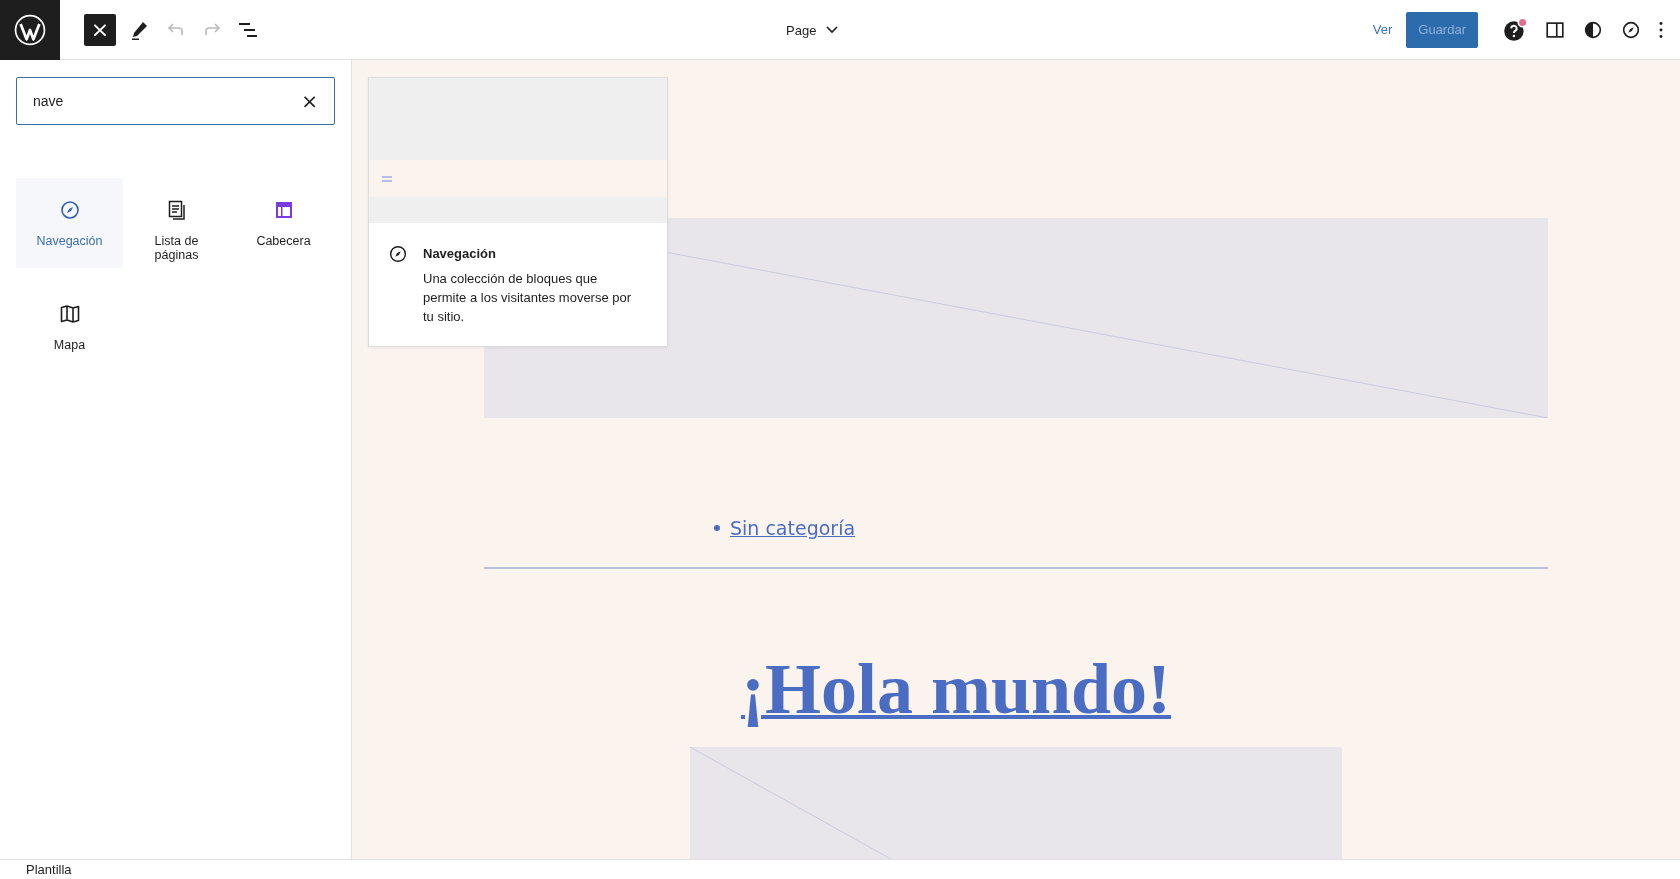 This screenshot has height=879, width=1680. What do you see at coordinates (100, 29) in the screenshot?
I see `close-inserter-button: ×` at bounding box center [100, 29].